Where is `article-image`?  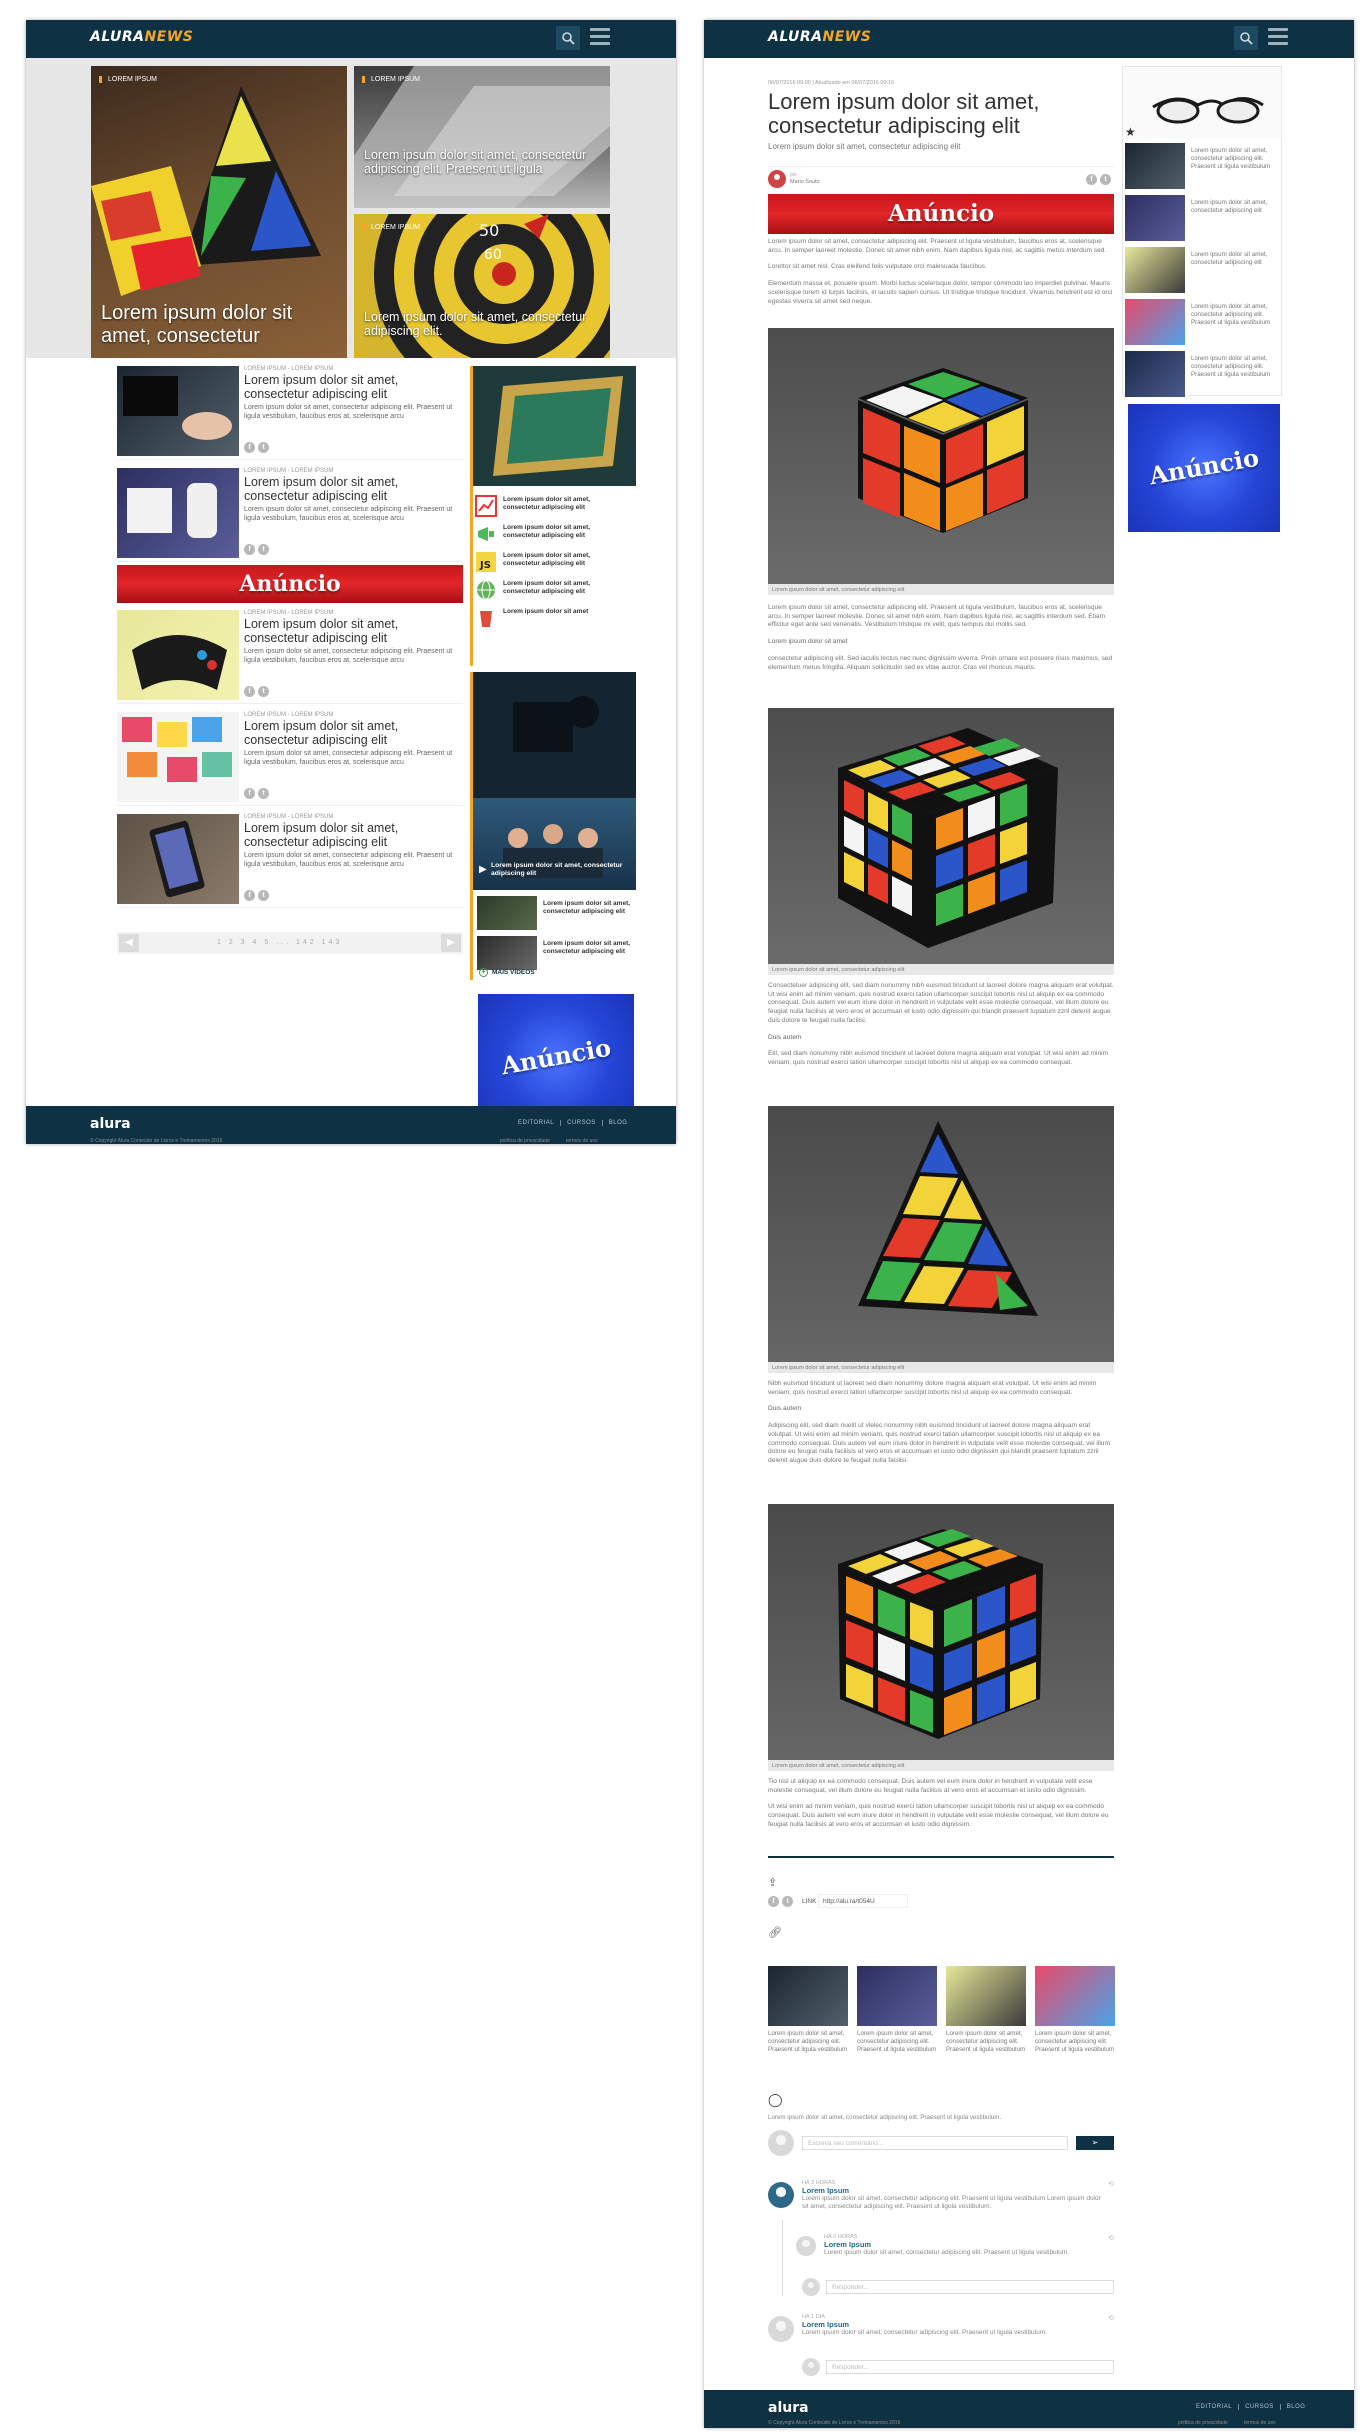
article-image is located at coordinates (941, 1632).